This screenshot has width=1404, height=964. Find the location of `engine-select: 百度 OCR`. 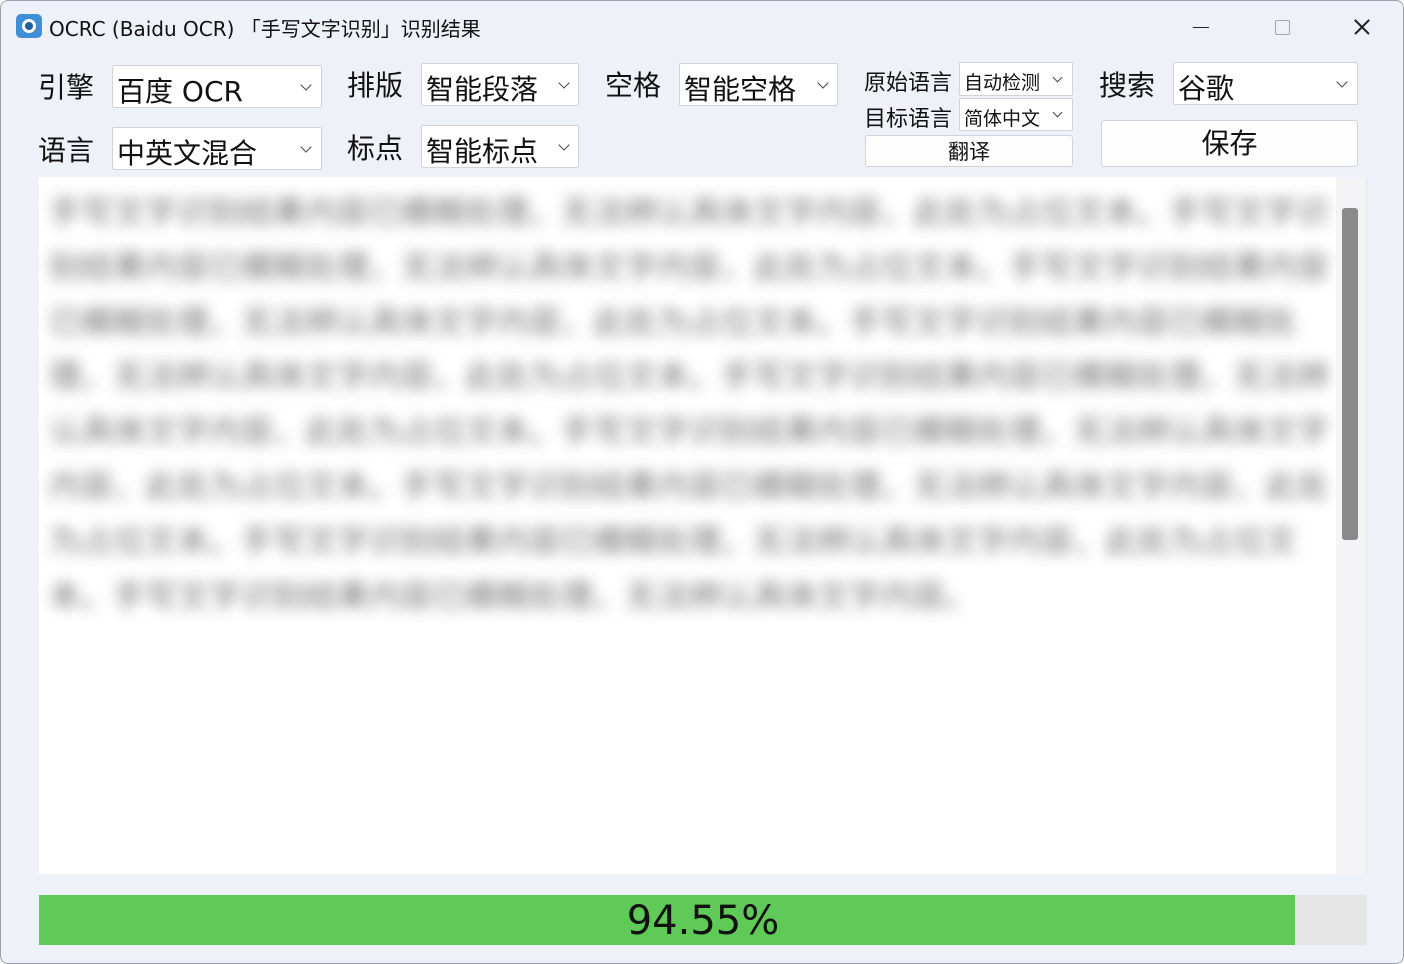

engine-select: 百度 OCR is located at coordinates (217, 86).